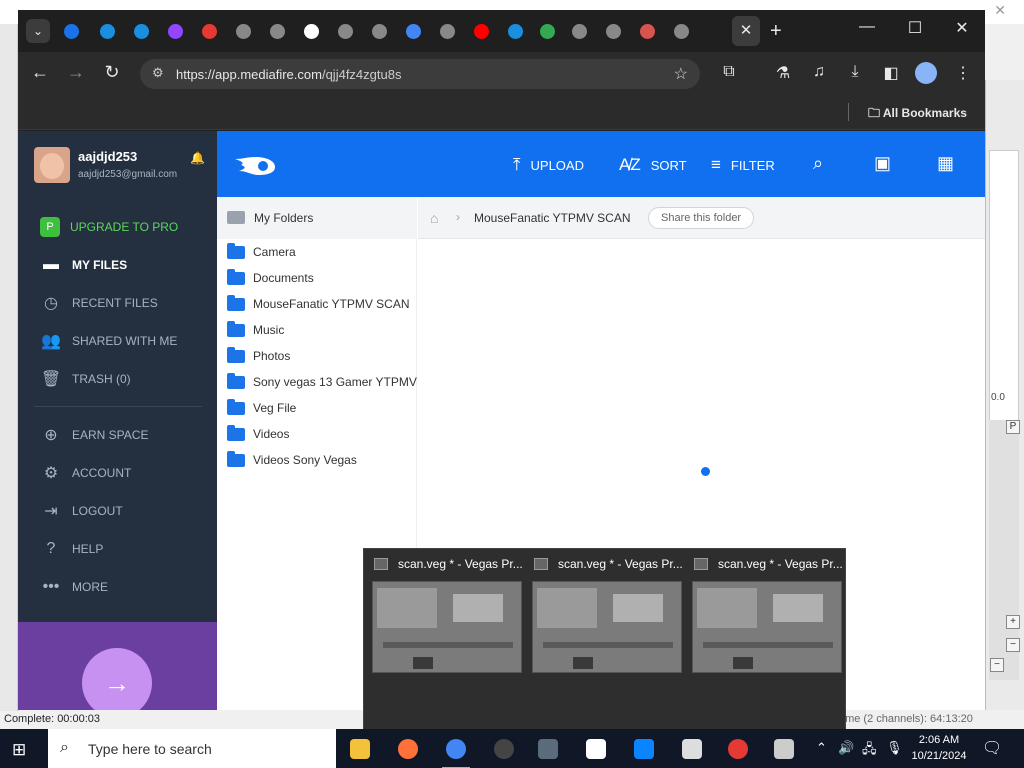 Image resolution: width=1024 pixels, height=768 pixels. What do you see at coordinates (692, 749) in the screenshot?
I see `app-icon` at bounding box center [692, 749].